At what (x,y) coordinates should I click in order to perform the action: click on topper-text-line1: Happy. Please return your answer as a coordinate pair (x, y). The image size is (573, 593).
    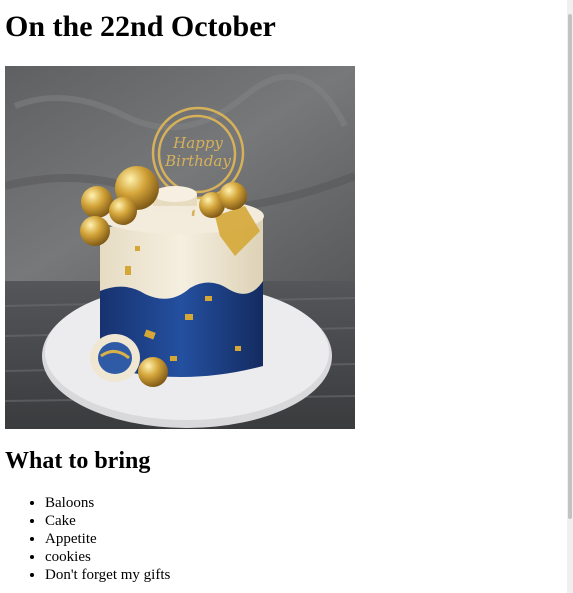
    Looking at the image, I should click on (197, 143).